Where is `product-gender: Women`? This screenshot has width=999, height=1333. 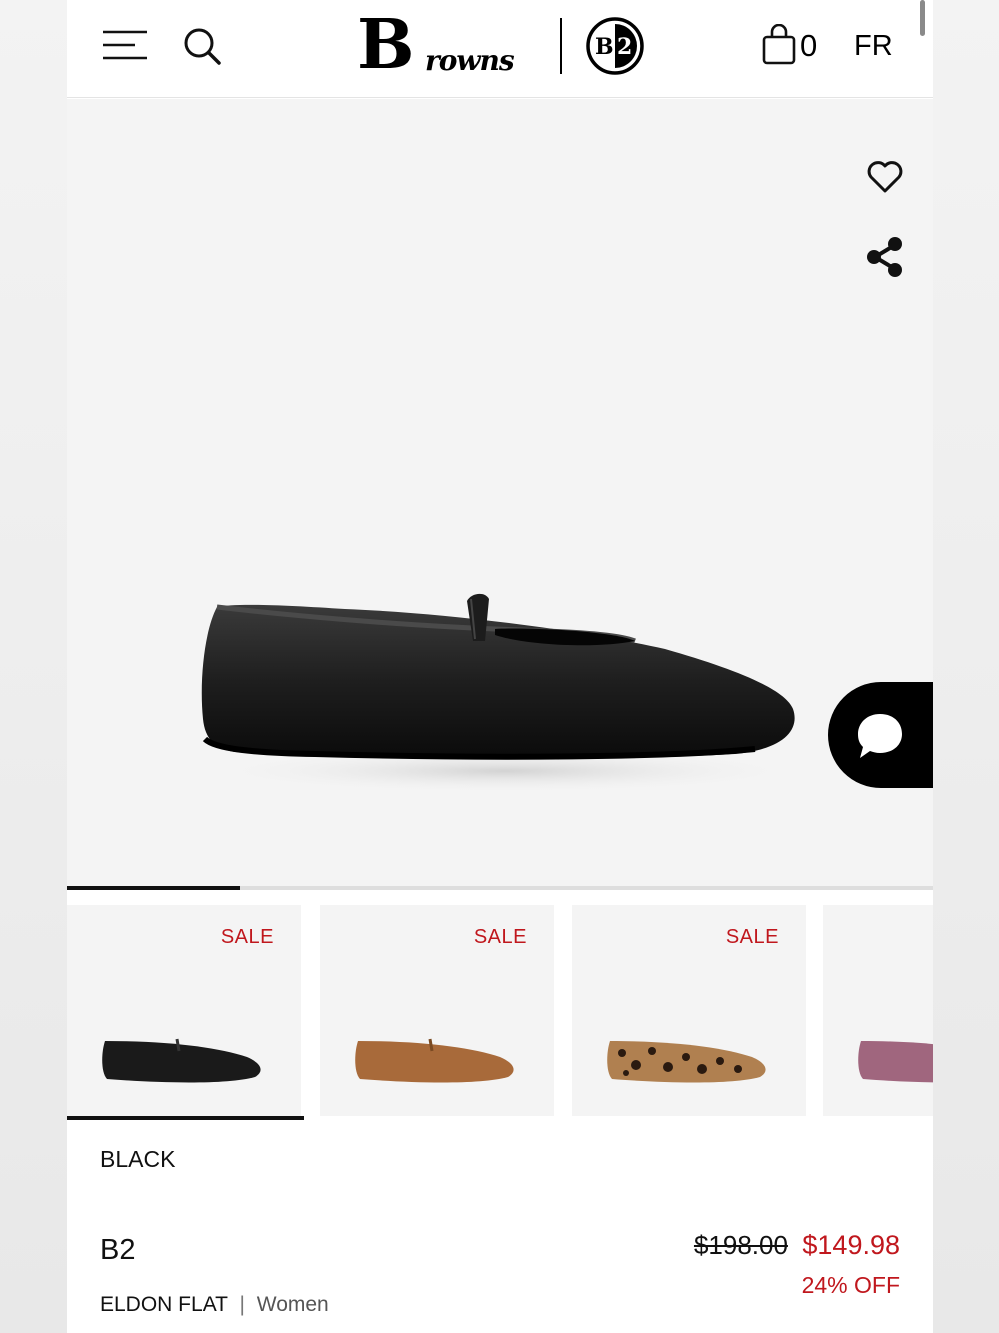 product-gender: Women is located at coordinates (292, 1304).